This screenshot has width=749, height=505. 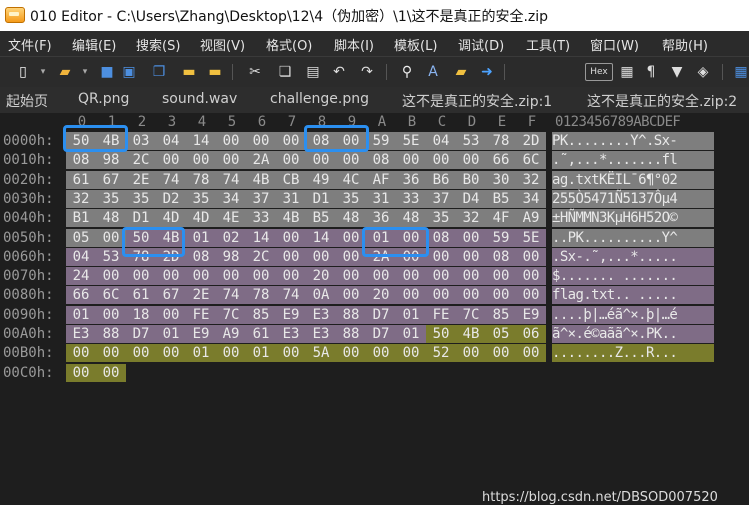 What do you see at coordinates (703, 72) in the screenshot?
I see `eraser-icon: ◈` at bounding box center [703, 72].